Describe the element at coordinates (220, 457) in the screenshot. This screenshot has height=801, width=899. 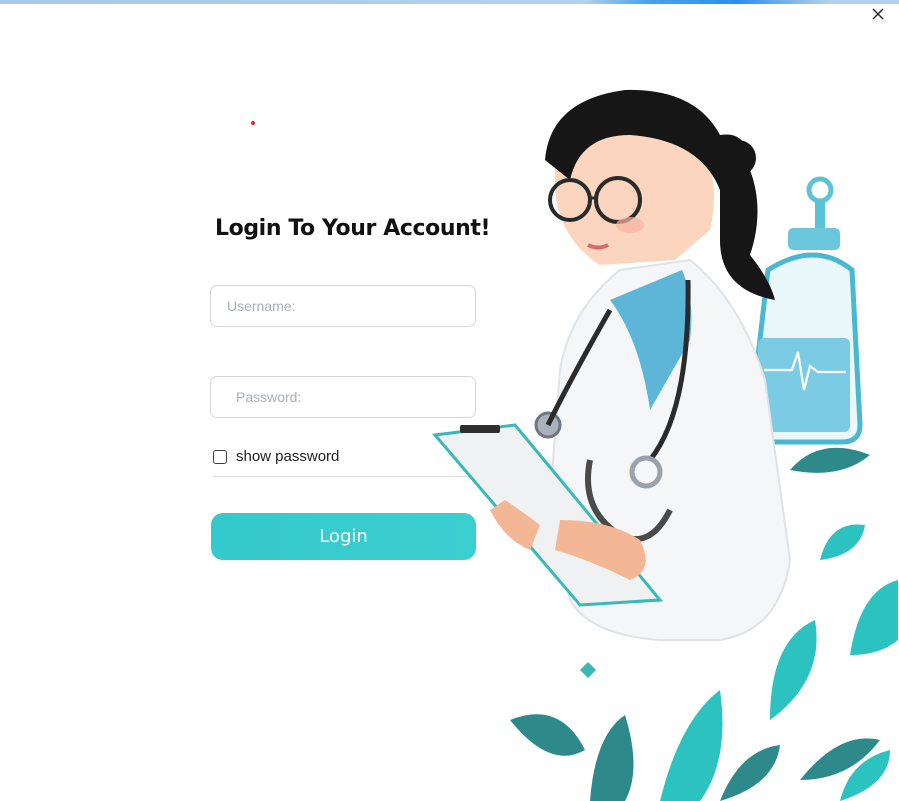
I see `show-password-checkbox` at that location.